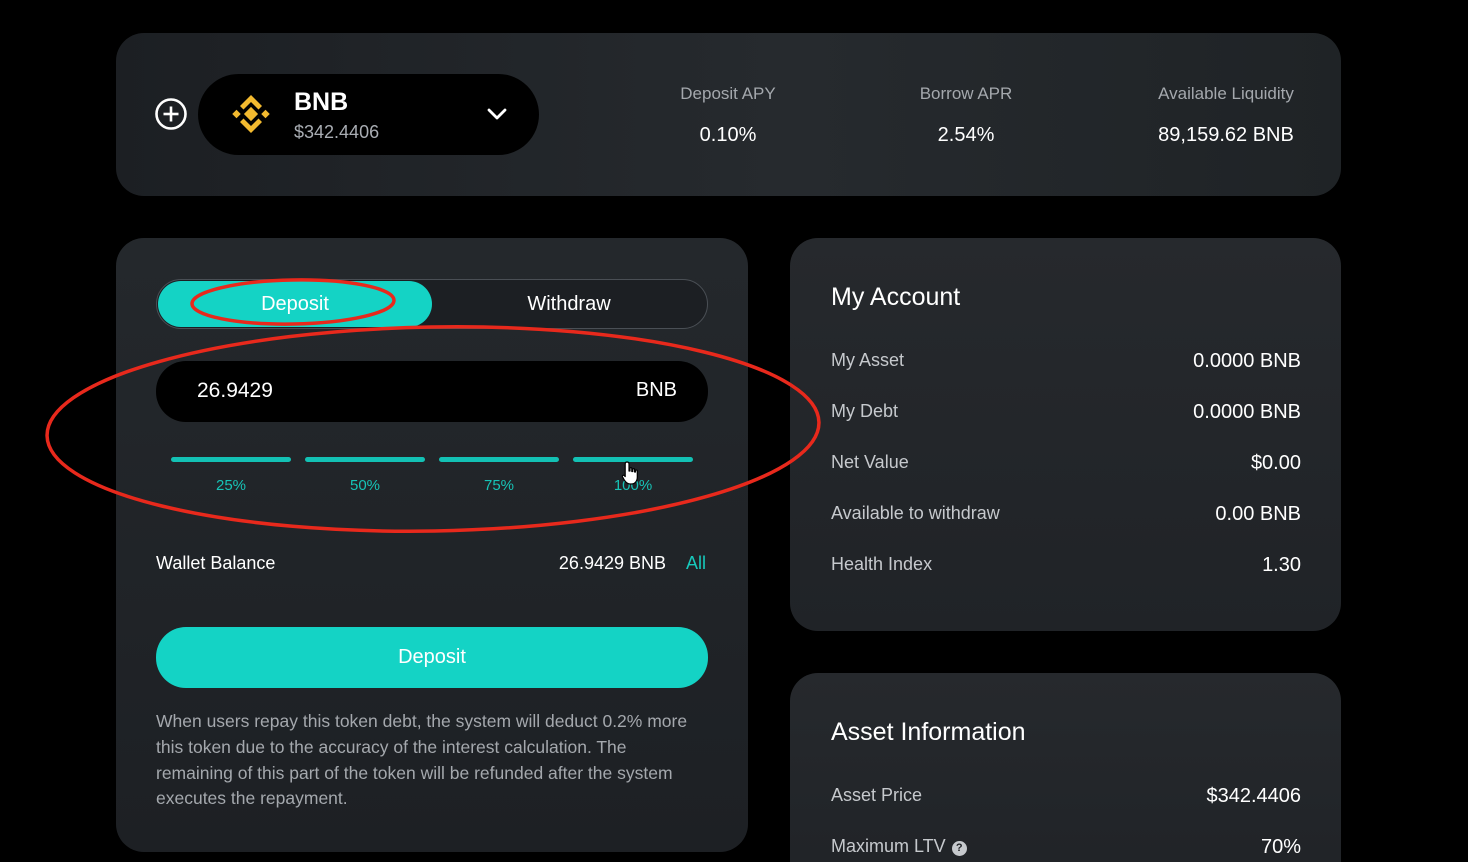 This screenshot has height=862, width=1468. I want to click on chevron-down-icon, so click(497, 114).